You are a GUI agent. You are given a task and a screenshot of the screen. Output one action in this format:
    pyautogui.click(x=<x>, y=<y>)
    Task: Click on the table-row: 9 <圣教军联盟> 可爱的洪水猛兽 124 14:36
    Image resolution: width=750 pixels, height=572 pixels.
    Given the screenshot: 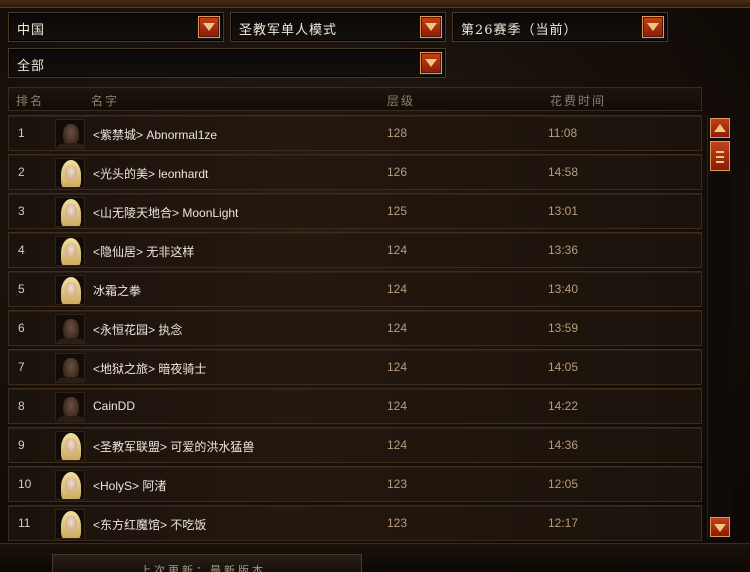 What is the action you would take?
    pyautogui.click(x=355, y=445)
    